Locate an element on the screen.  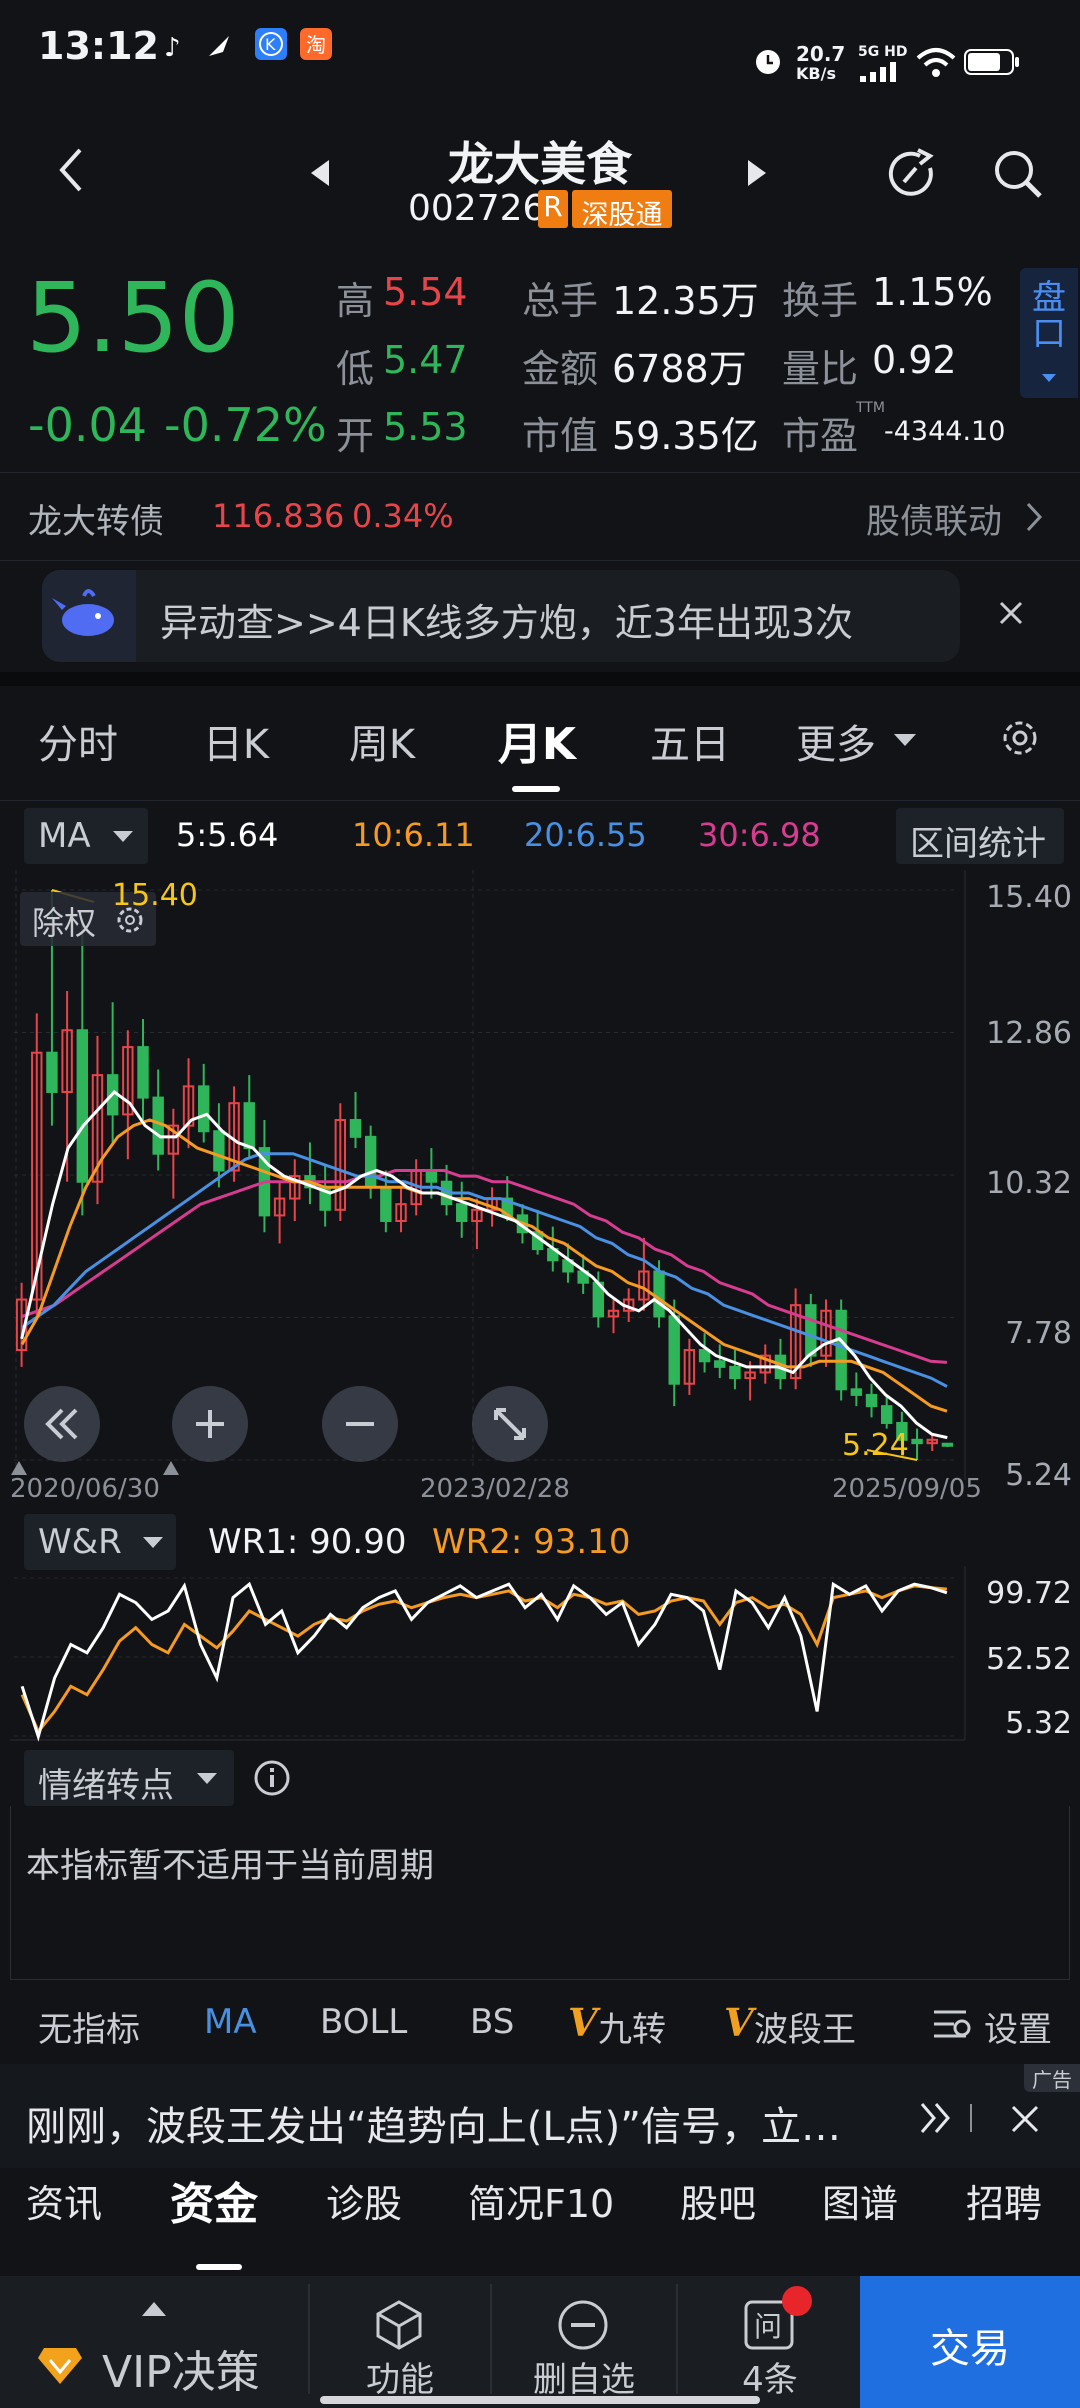
trade-button: 交易 is located at coordinates (970, 2342).